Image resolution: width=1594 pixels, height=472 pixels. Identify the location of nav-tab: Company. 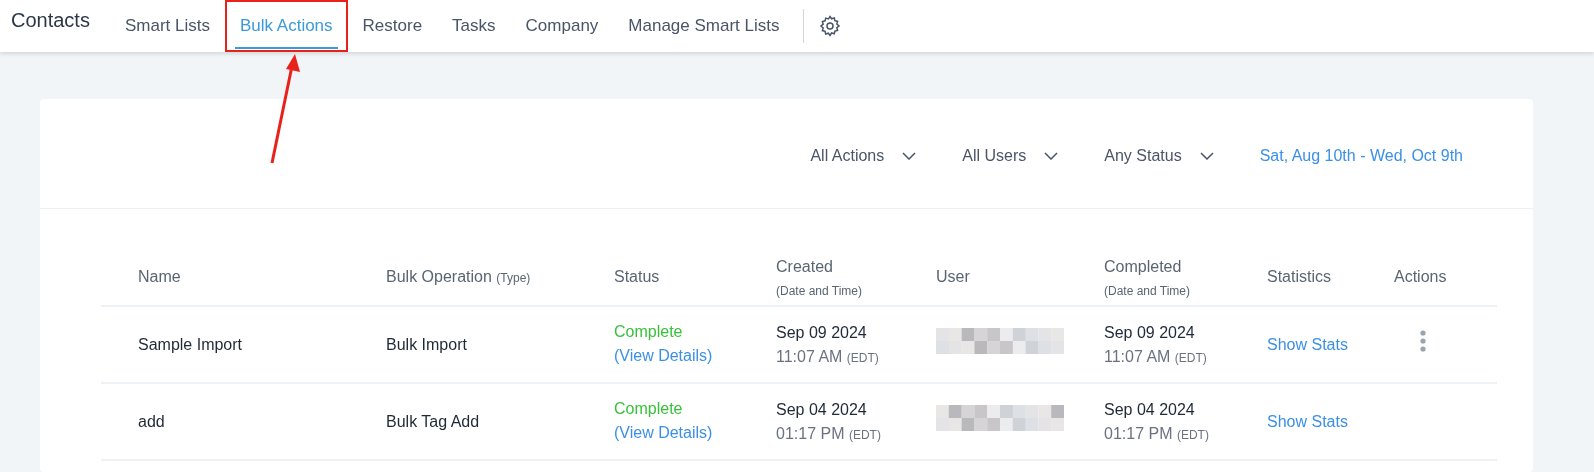
(562, 26).